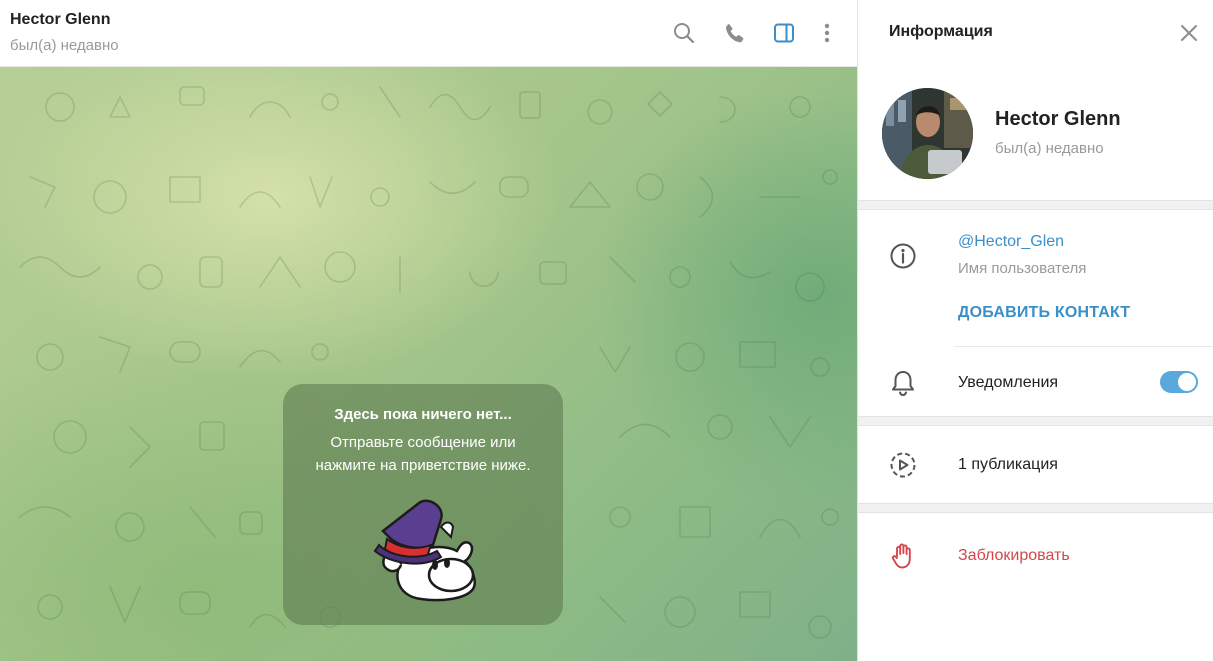 The height and width of the screenshot is (661, 1213). What do you see at coordinates (903, 556) in the screenshot?
I see `block-hand-icon` at bounding box center [903, 556].